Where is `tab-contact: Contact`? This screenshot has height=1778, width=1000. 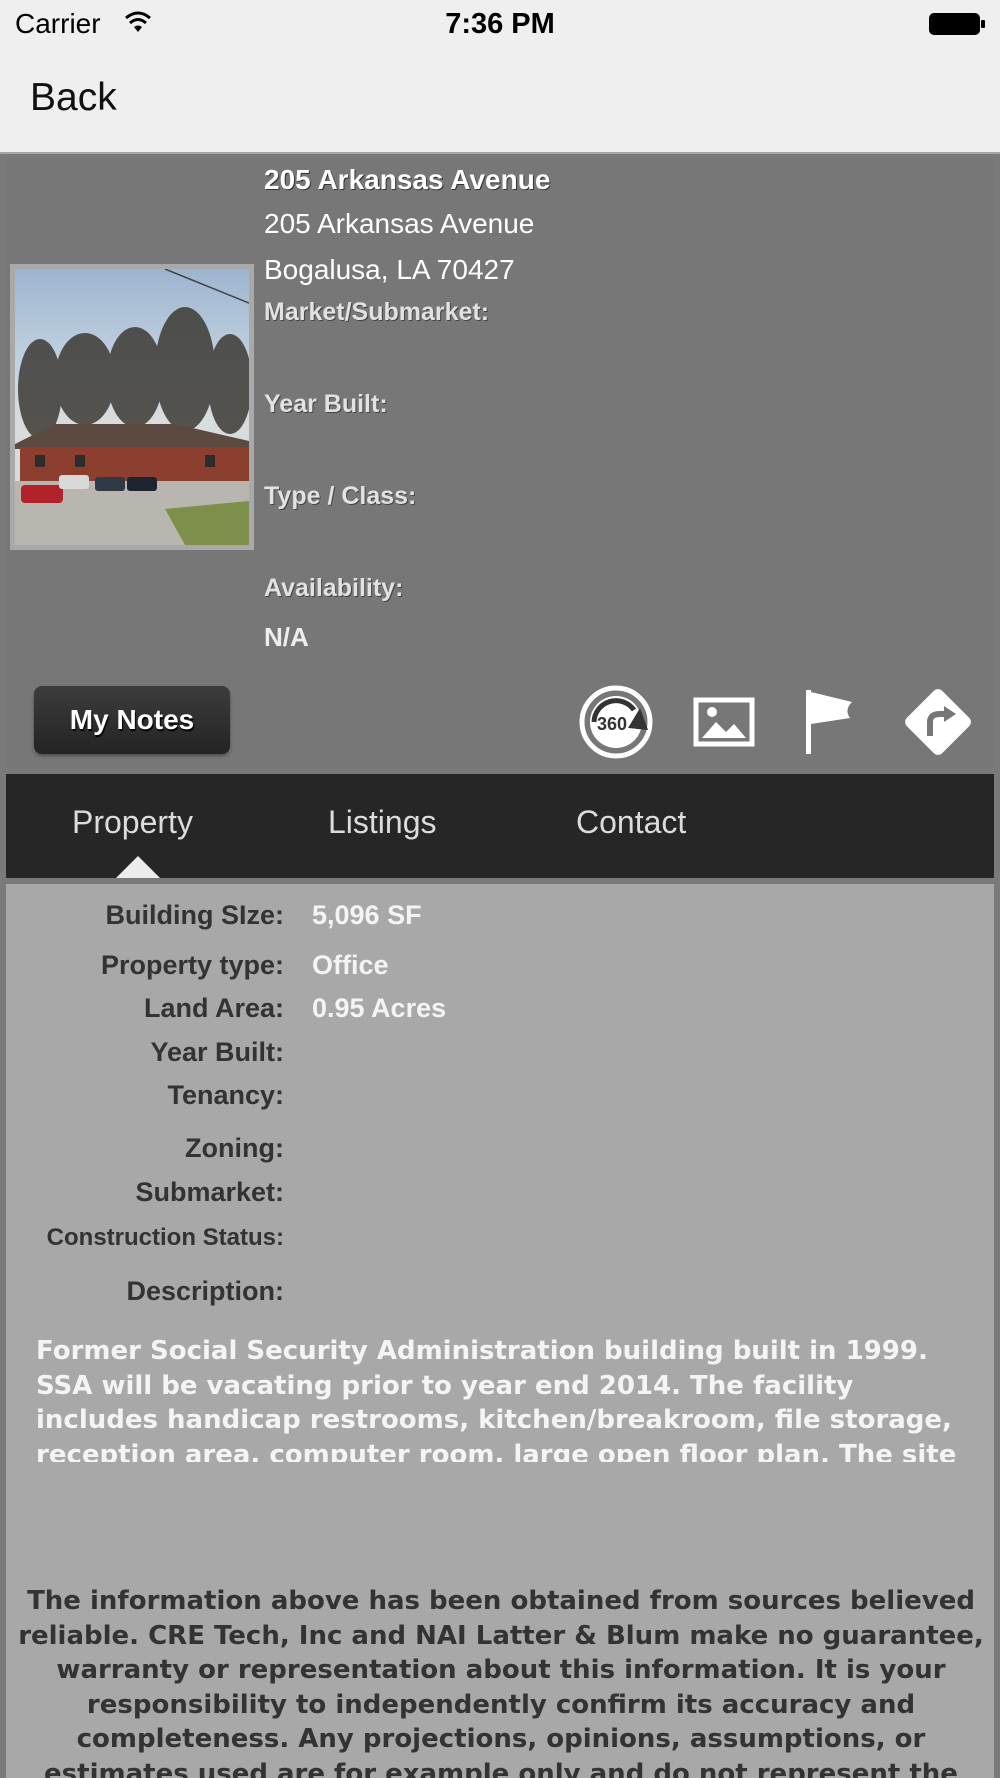 tab-contact: Contact is located at coordinates (631, 822).